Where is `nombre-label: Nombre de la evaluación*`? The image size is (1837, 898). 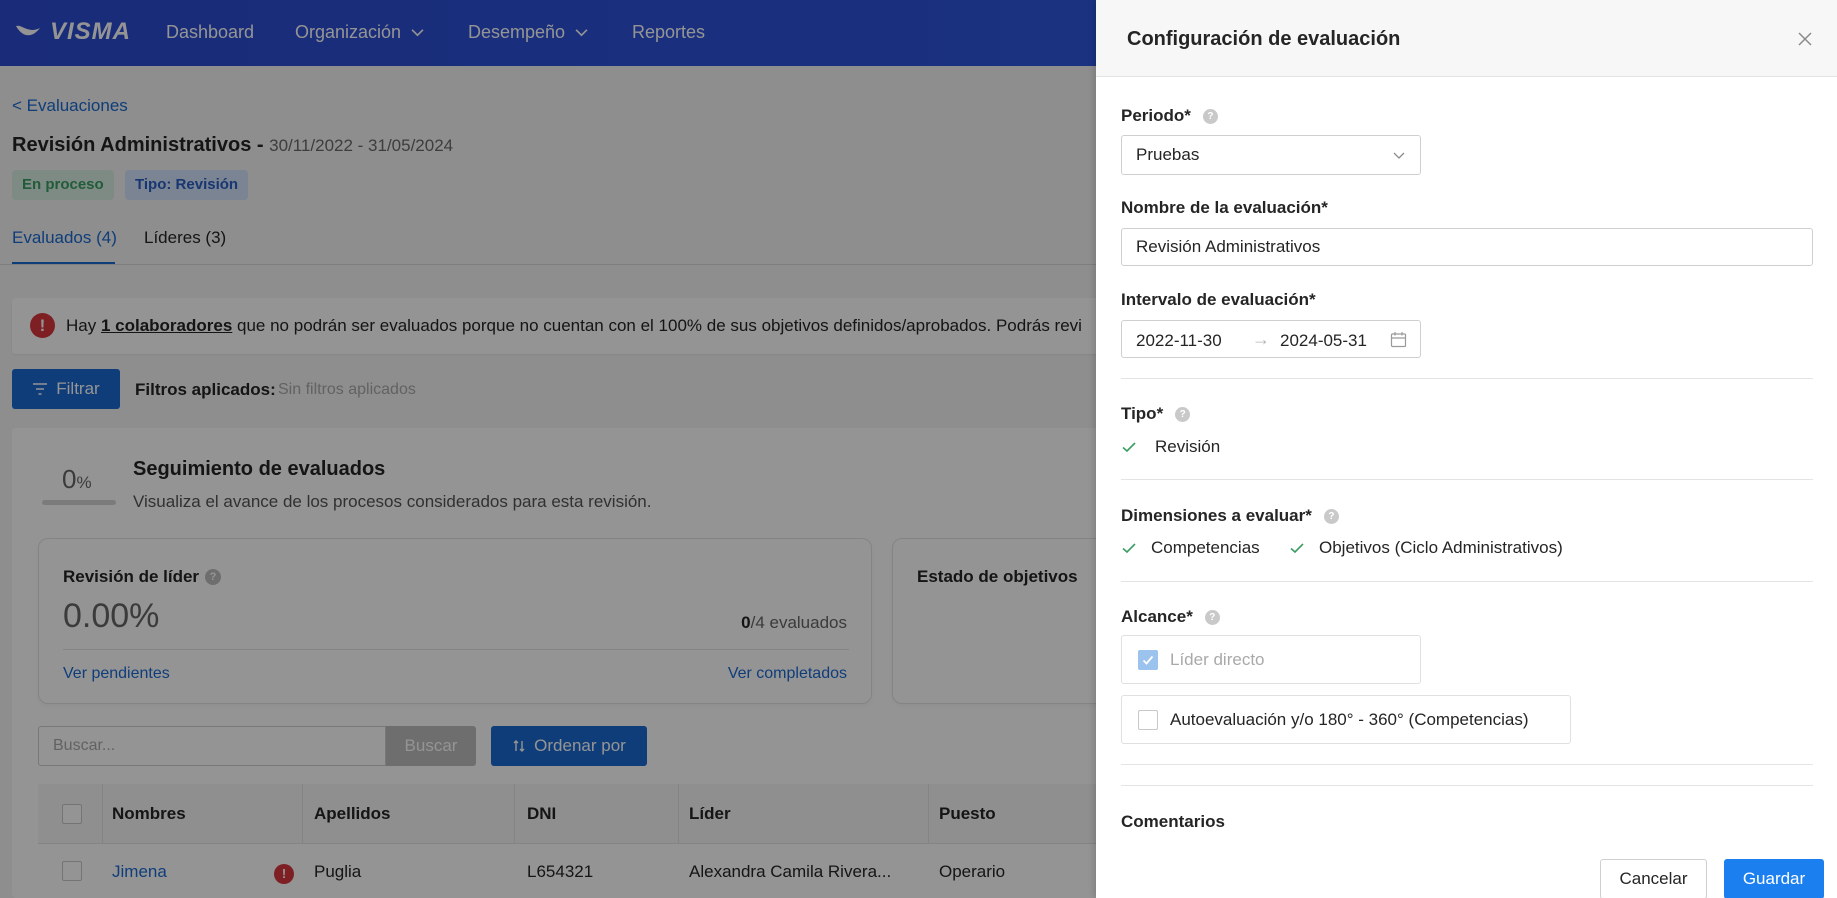 nombre-label: Nombre de la evaluación* is located at coordinates (1224, 208).